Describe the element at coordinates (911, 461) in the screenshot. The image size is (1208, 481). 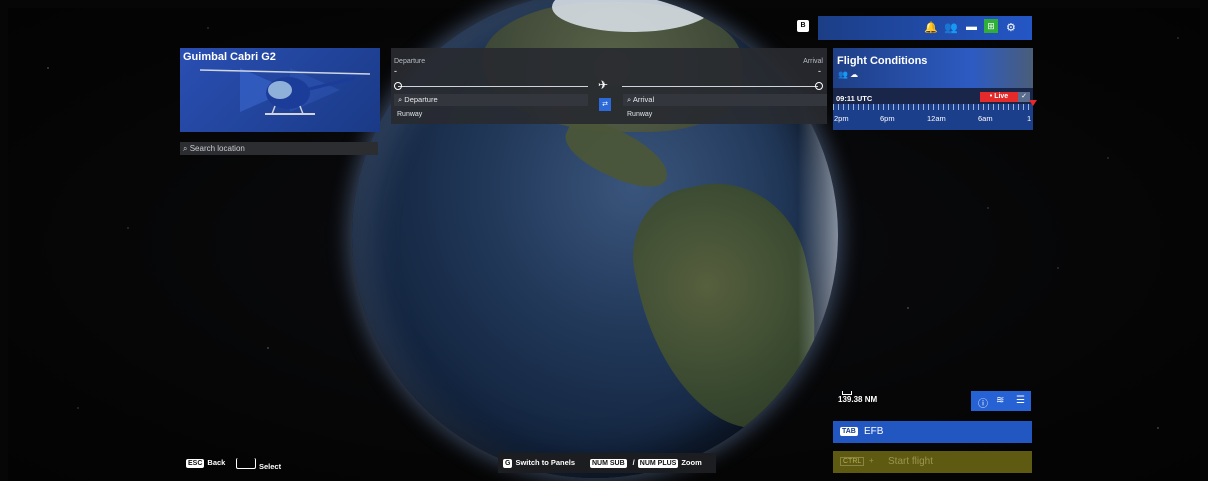
I see `start-flight-label: Start flight` at that location.